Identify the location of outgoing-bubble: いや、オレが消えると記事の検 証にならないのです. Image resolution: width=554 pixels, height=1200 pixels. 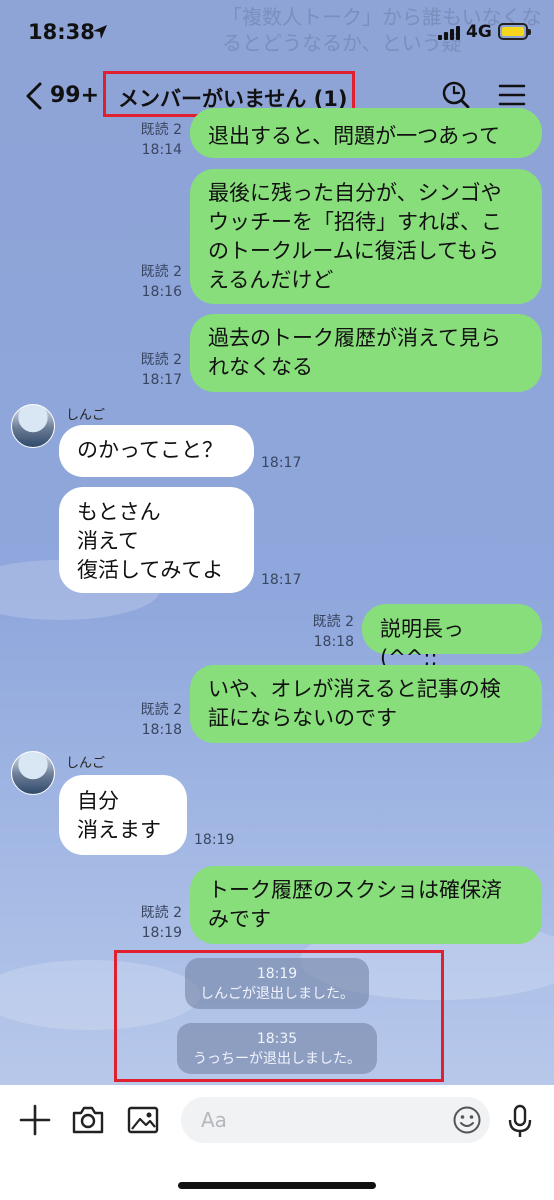
(366, 704).